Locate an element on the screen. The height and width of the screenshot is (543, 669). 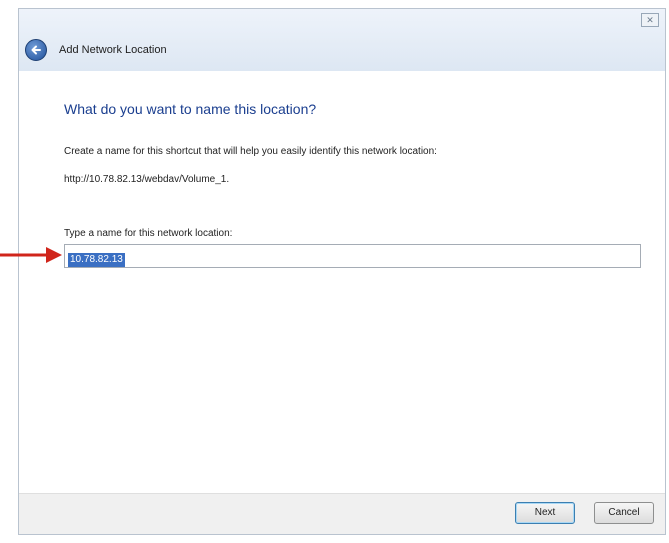
next-button: Next is located at coordinates (545, 513).